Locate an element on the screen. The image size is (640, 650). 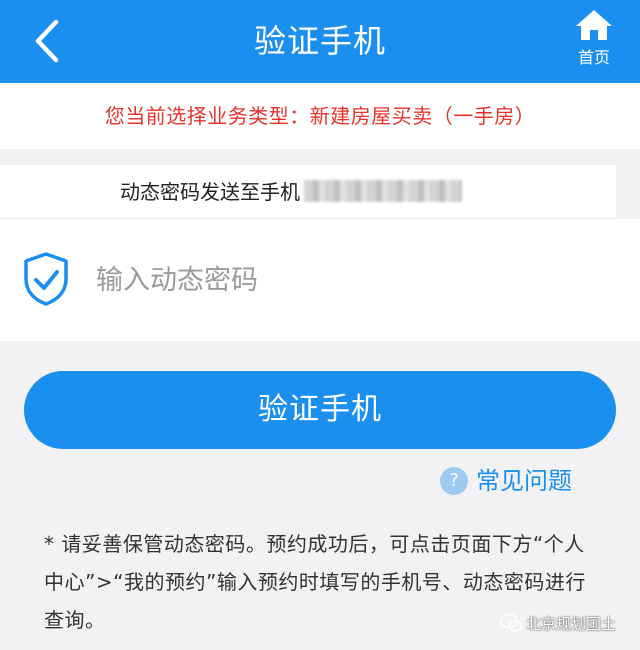
business-type-text: 您当前选择业务类型：新建房屋买卖（一手房） is located at coordinates (320, 116).